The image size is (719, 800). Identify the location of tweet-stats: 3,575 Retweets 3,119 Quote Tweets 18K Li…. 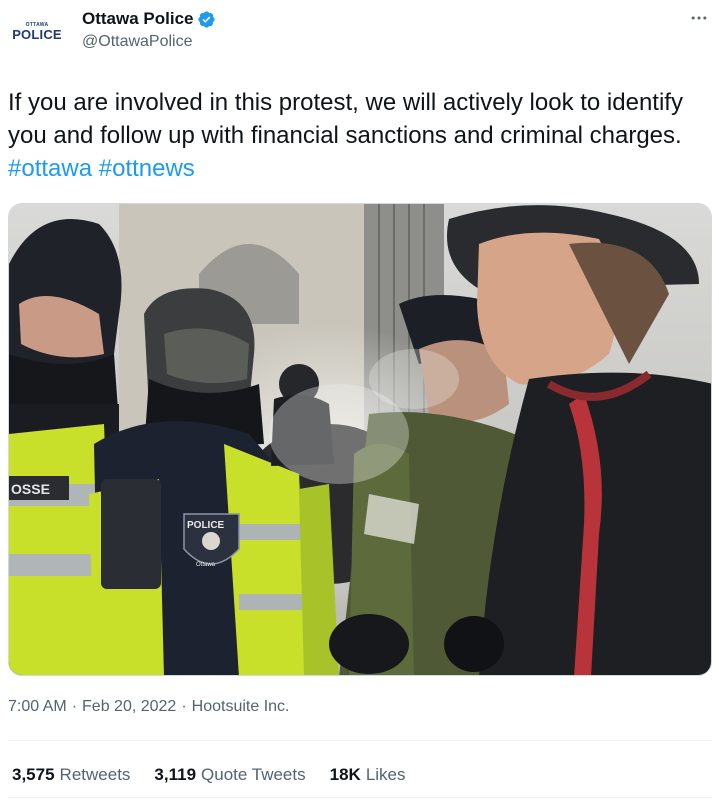
(209, 775).